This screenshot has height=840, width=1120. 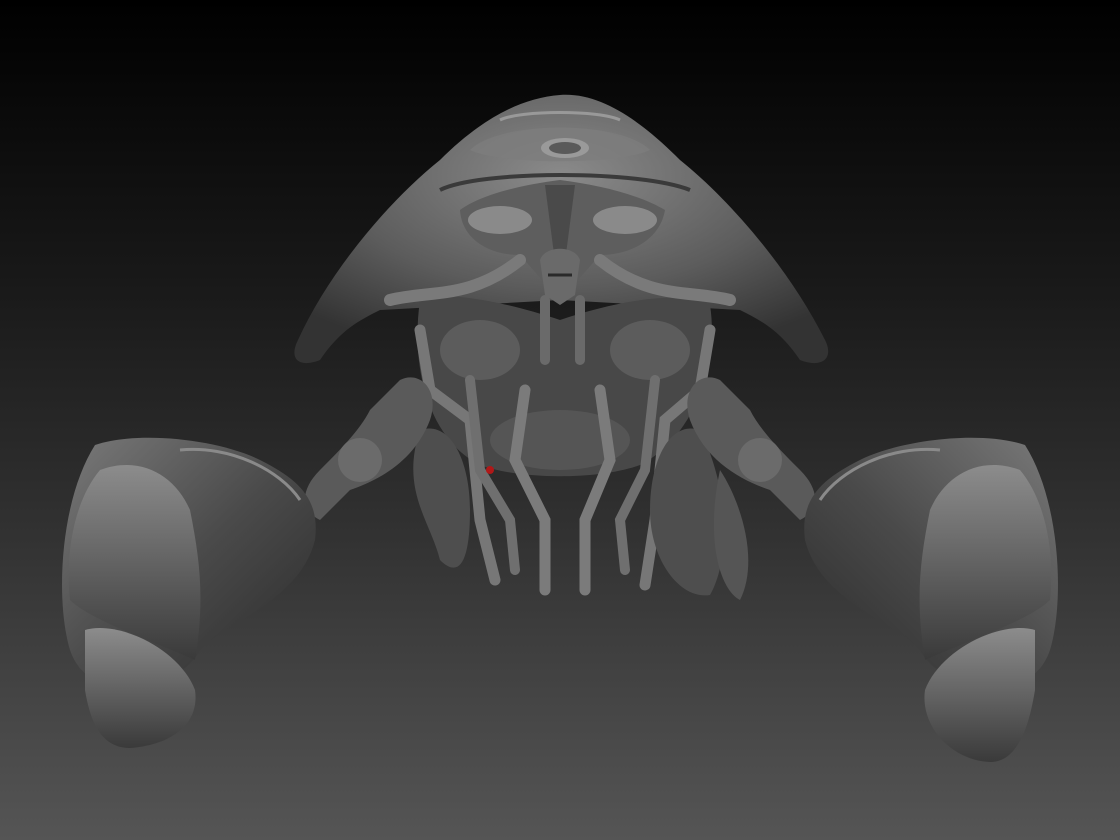 I want to click on left-arm, so click(x=369, y=448).